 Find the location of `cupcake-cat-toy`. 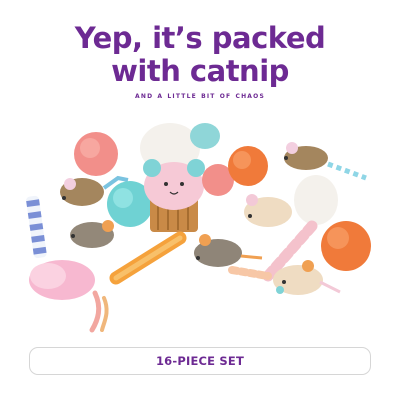

cupcake-cat-toy is located at coordinates (174, 195).